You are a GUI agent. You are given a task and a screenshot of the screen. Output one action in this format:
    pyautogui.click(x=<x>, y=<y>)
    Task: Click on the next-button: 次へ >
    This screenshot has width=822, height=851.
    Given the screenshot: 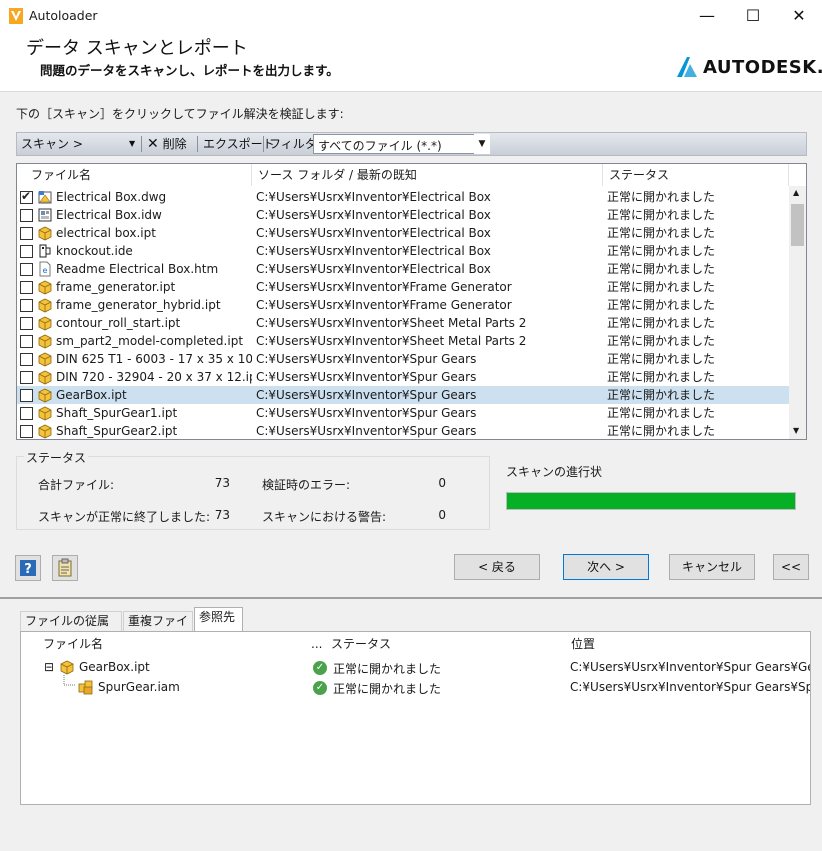 What is the action you would take?
    pyautogui.click(x=606, y=567)
    